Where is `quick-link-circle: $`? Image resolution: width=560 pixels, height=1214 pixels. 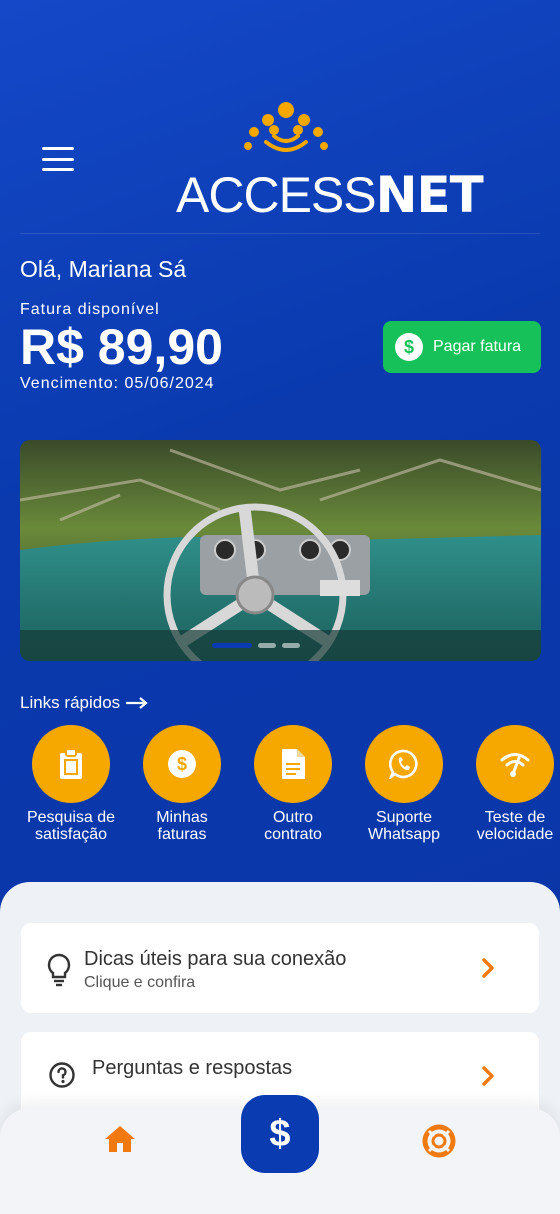
quick-link-circle: $ is located at coordinates (182, 764).